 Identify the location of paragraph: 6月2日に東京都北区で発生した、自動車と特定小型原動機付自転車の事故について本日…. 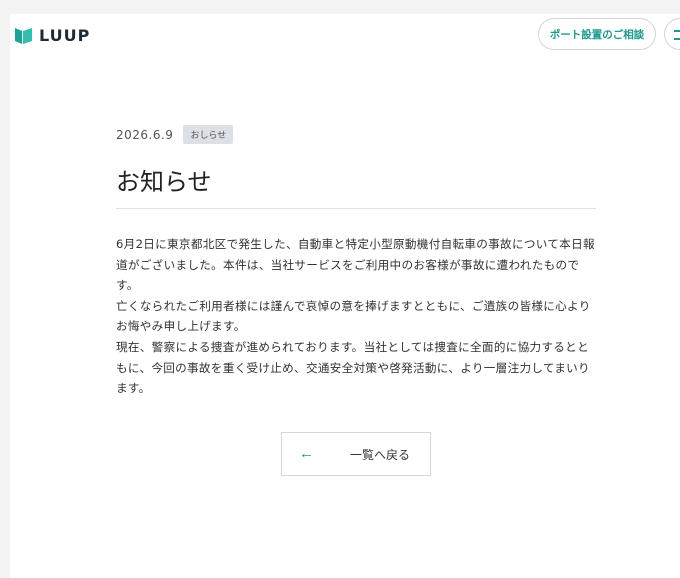
(355, 265).